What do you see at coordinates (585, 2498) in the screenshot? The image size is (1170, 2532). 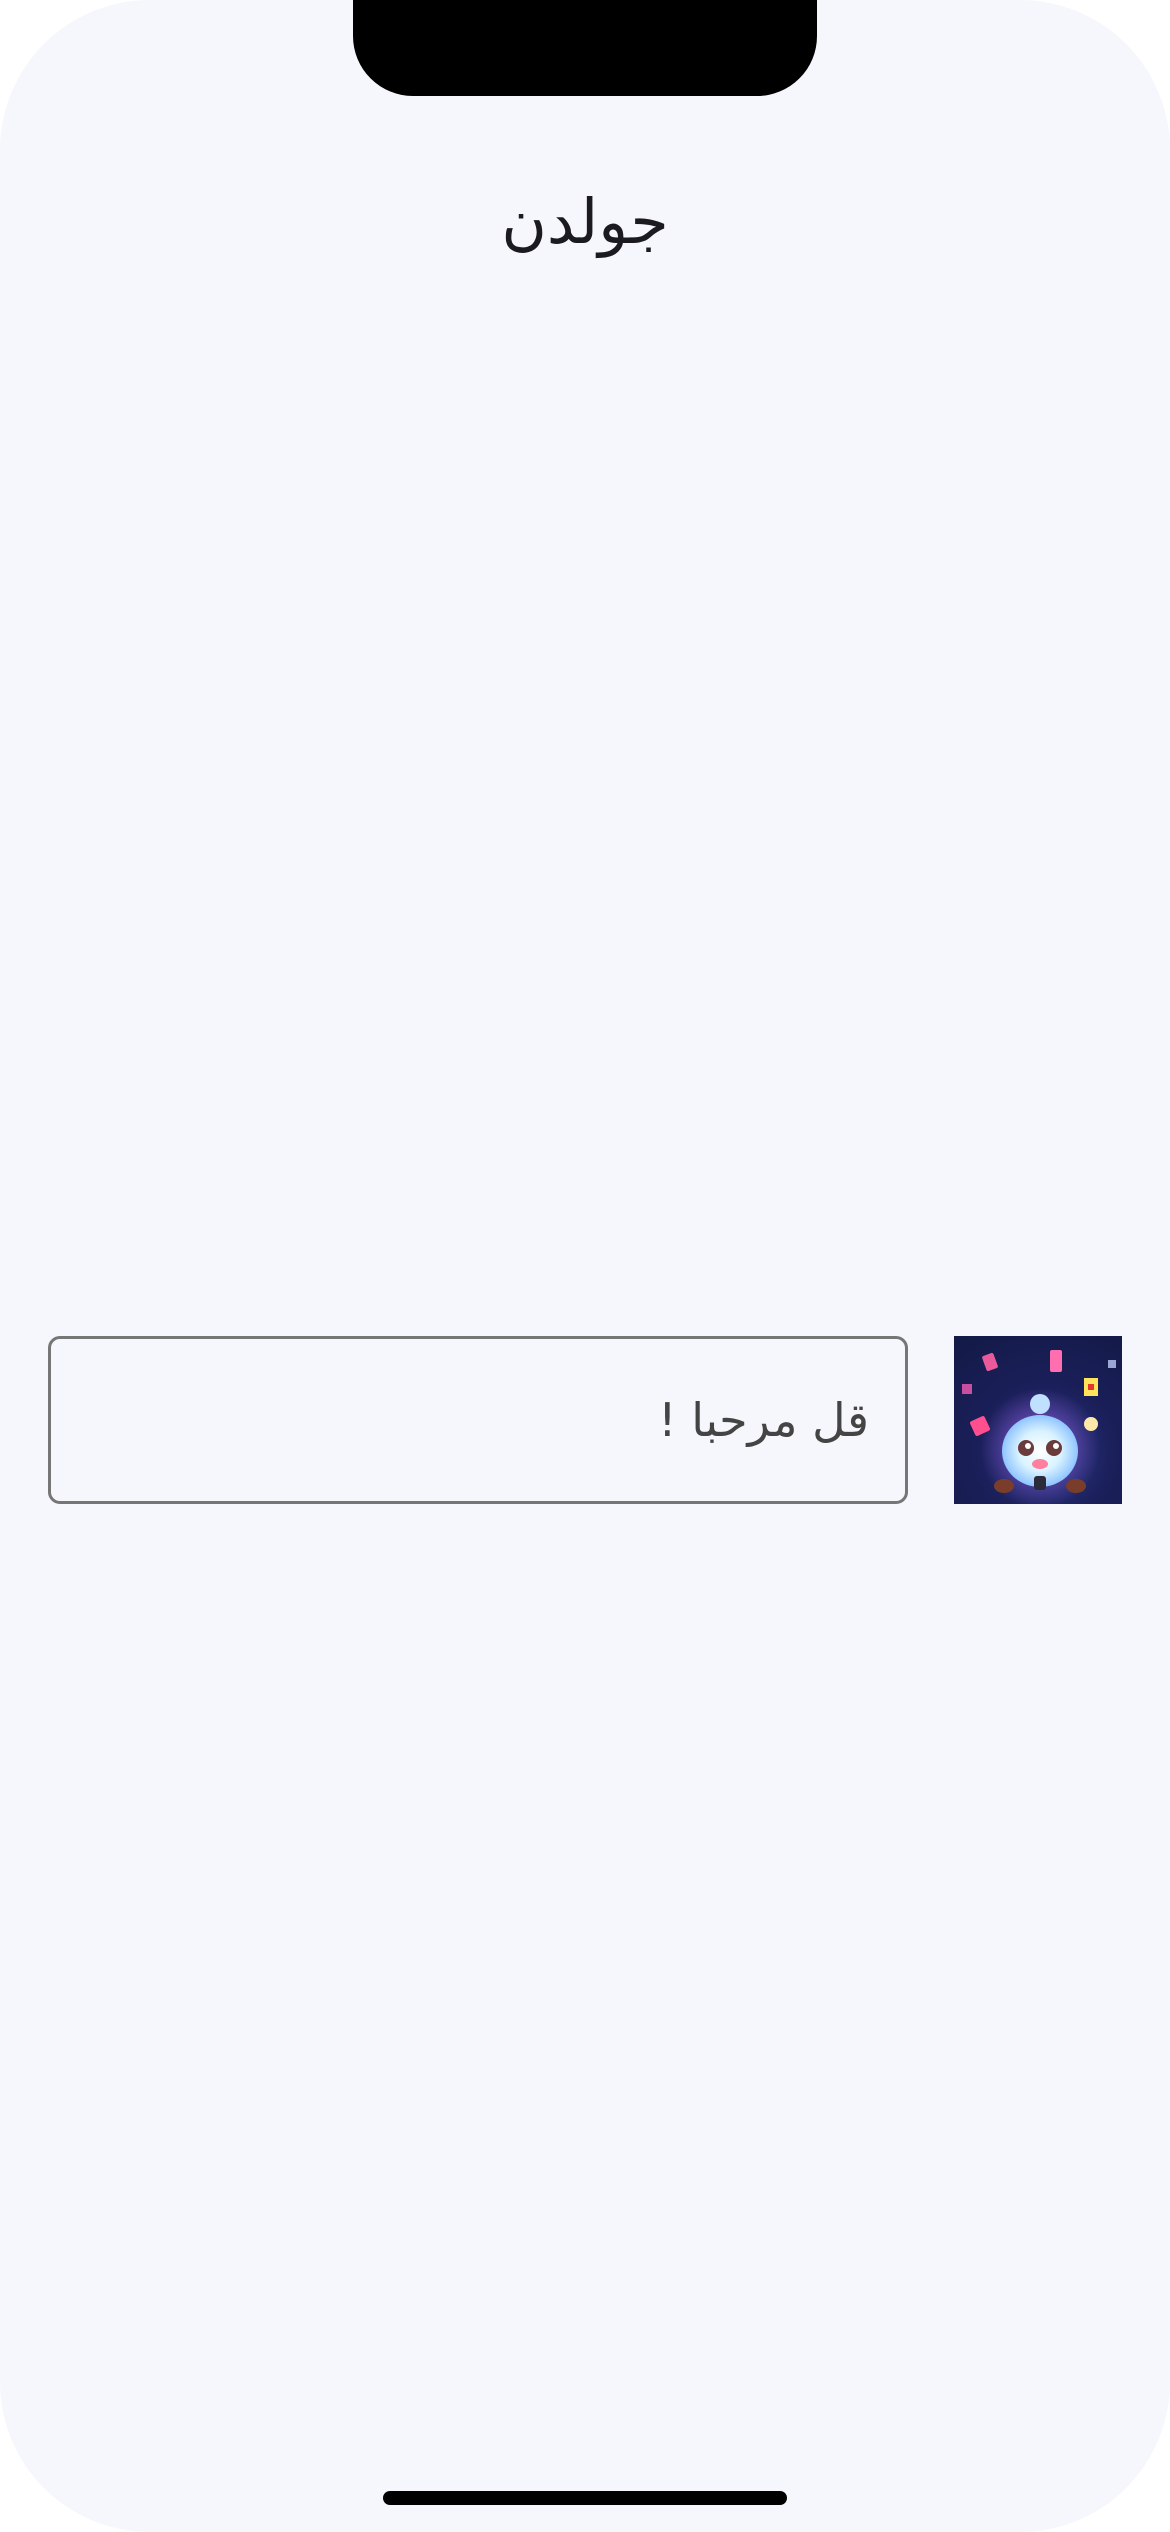 I see `home-indicator` at bounding box center [585, 2498].